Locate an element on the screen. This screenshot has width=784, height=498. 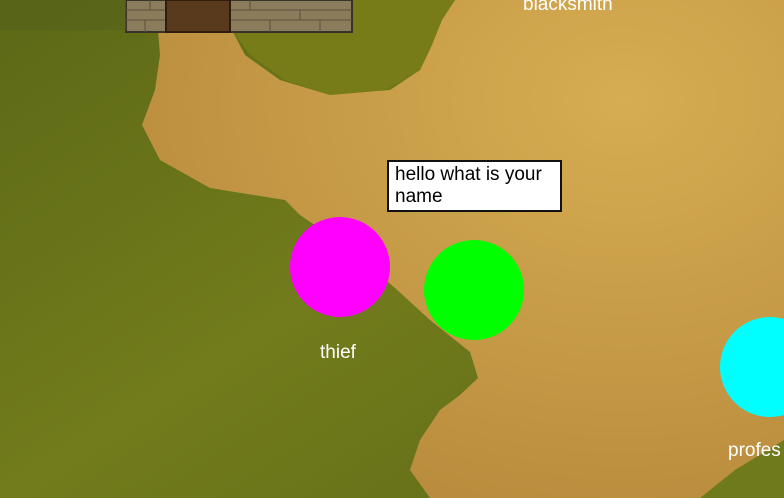
thief-label: thief is located at coordinates (338, 352).